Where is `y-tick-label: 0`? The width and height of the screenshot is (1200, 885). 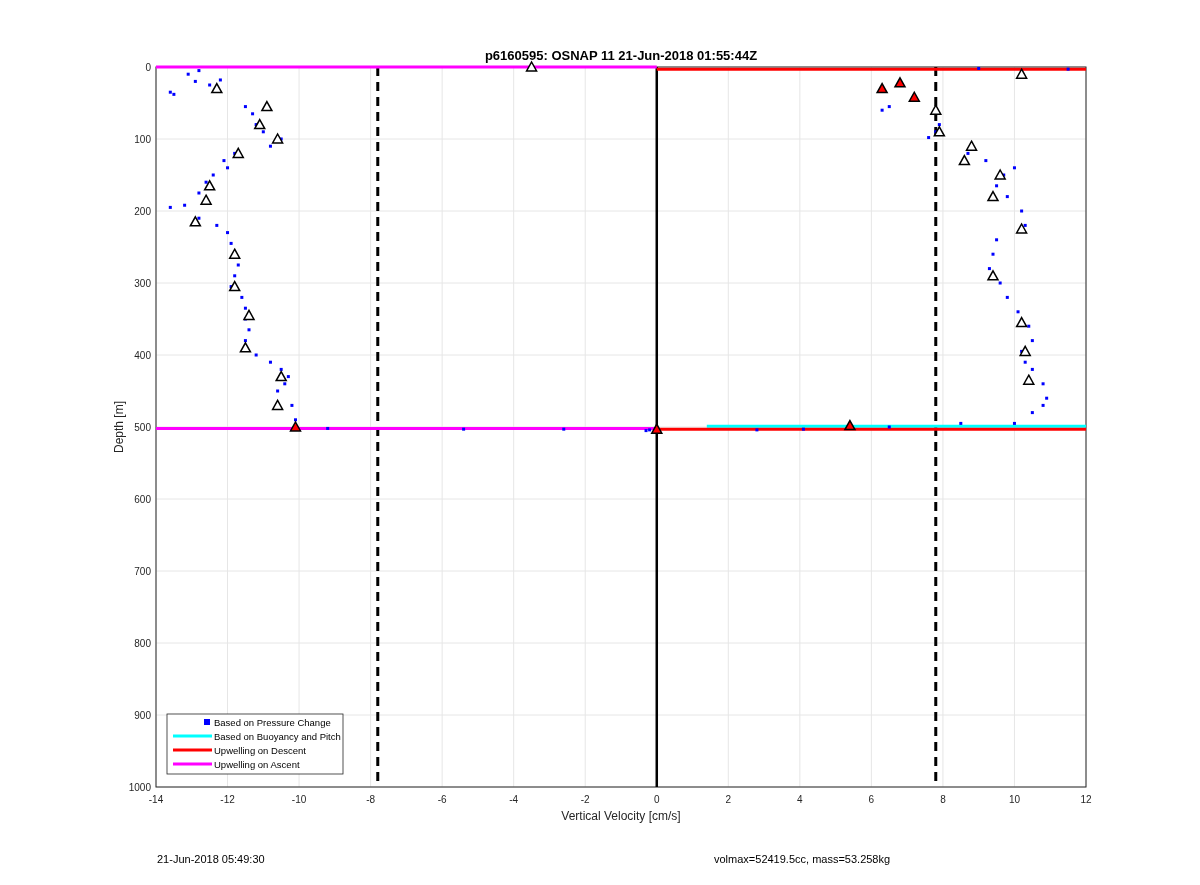
y-tick-label: 0 is located at coordinates (148, 67).